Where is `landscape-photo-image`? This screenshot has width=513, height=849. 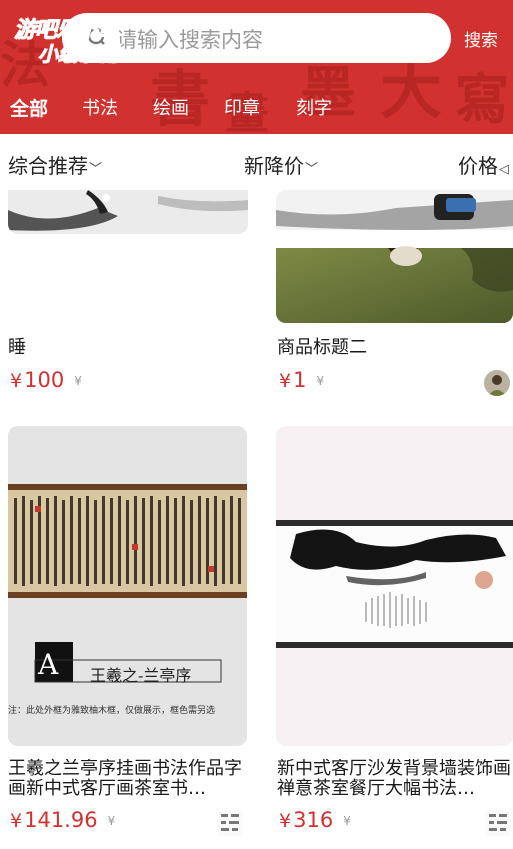
landscape-photo-image is located at coordinates (394, 256).